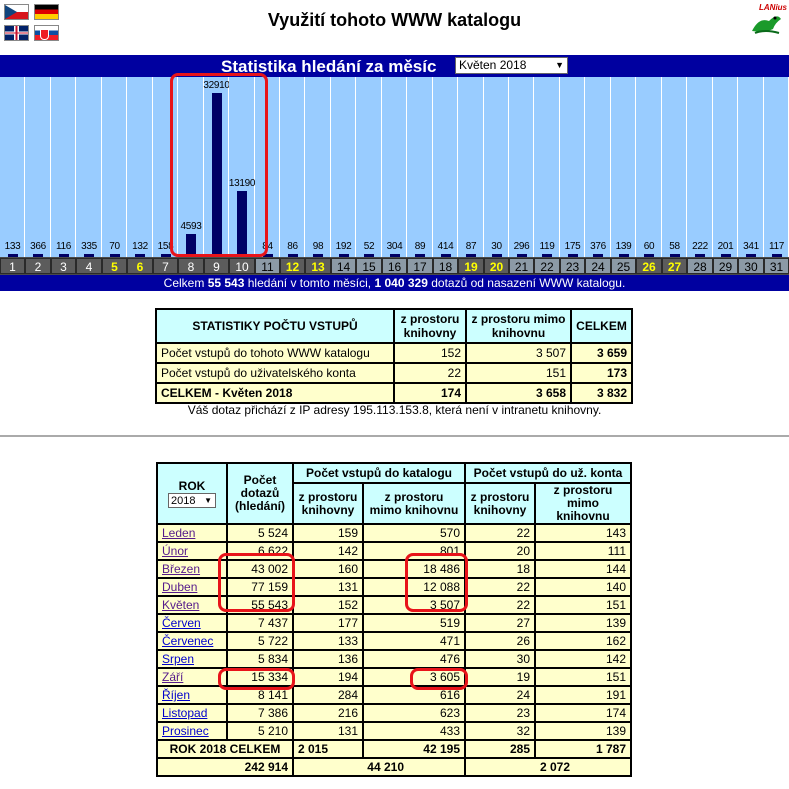 The height and width of the screenshot is (789, 789). I want to click on day-tick-label: 10, so click(242, 266).